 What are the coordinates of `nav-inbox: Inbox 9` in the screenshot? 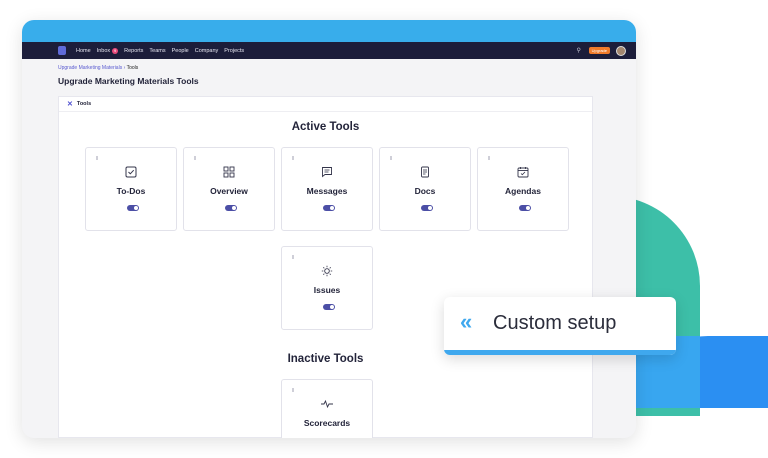 It's located at (107, 50).